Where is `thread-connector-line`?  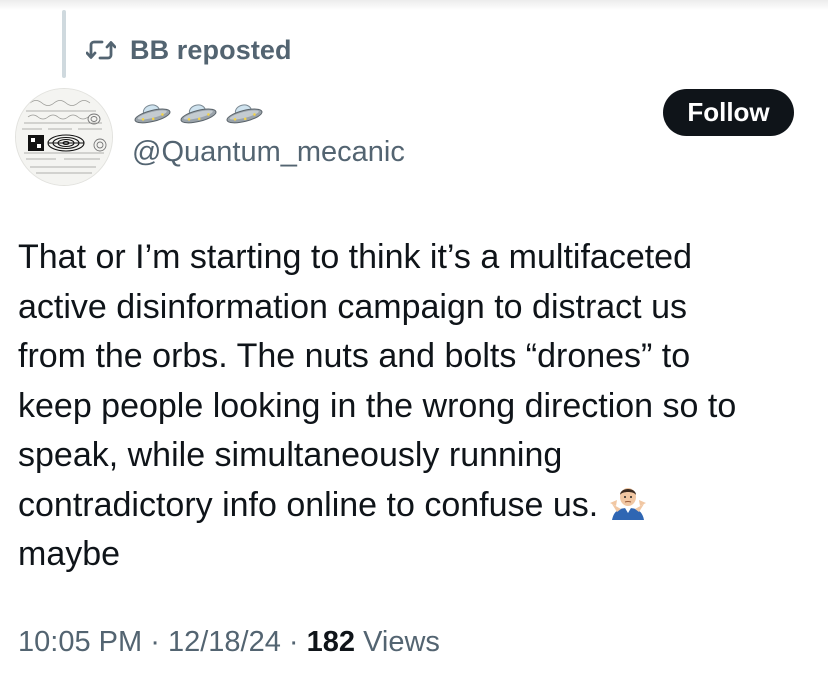 thread-connector-line is located at coordinates (64, 44).